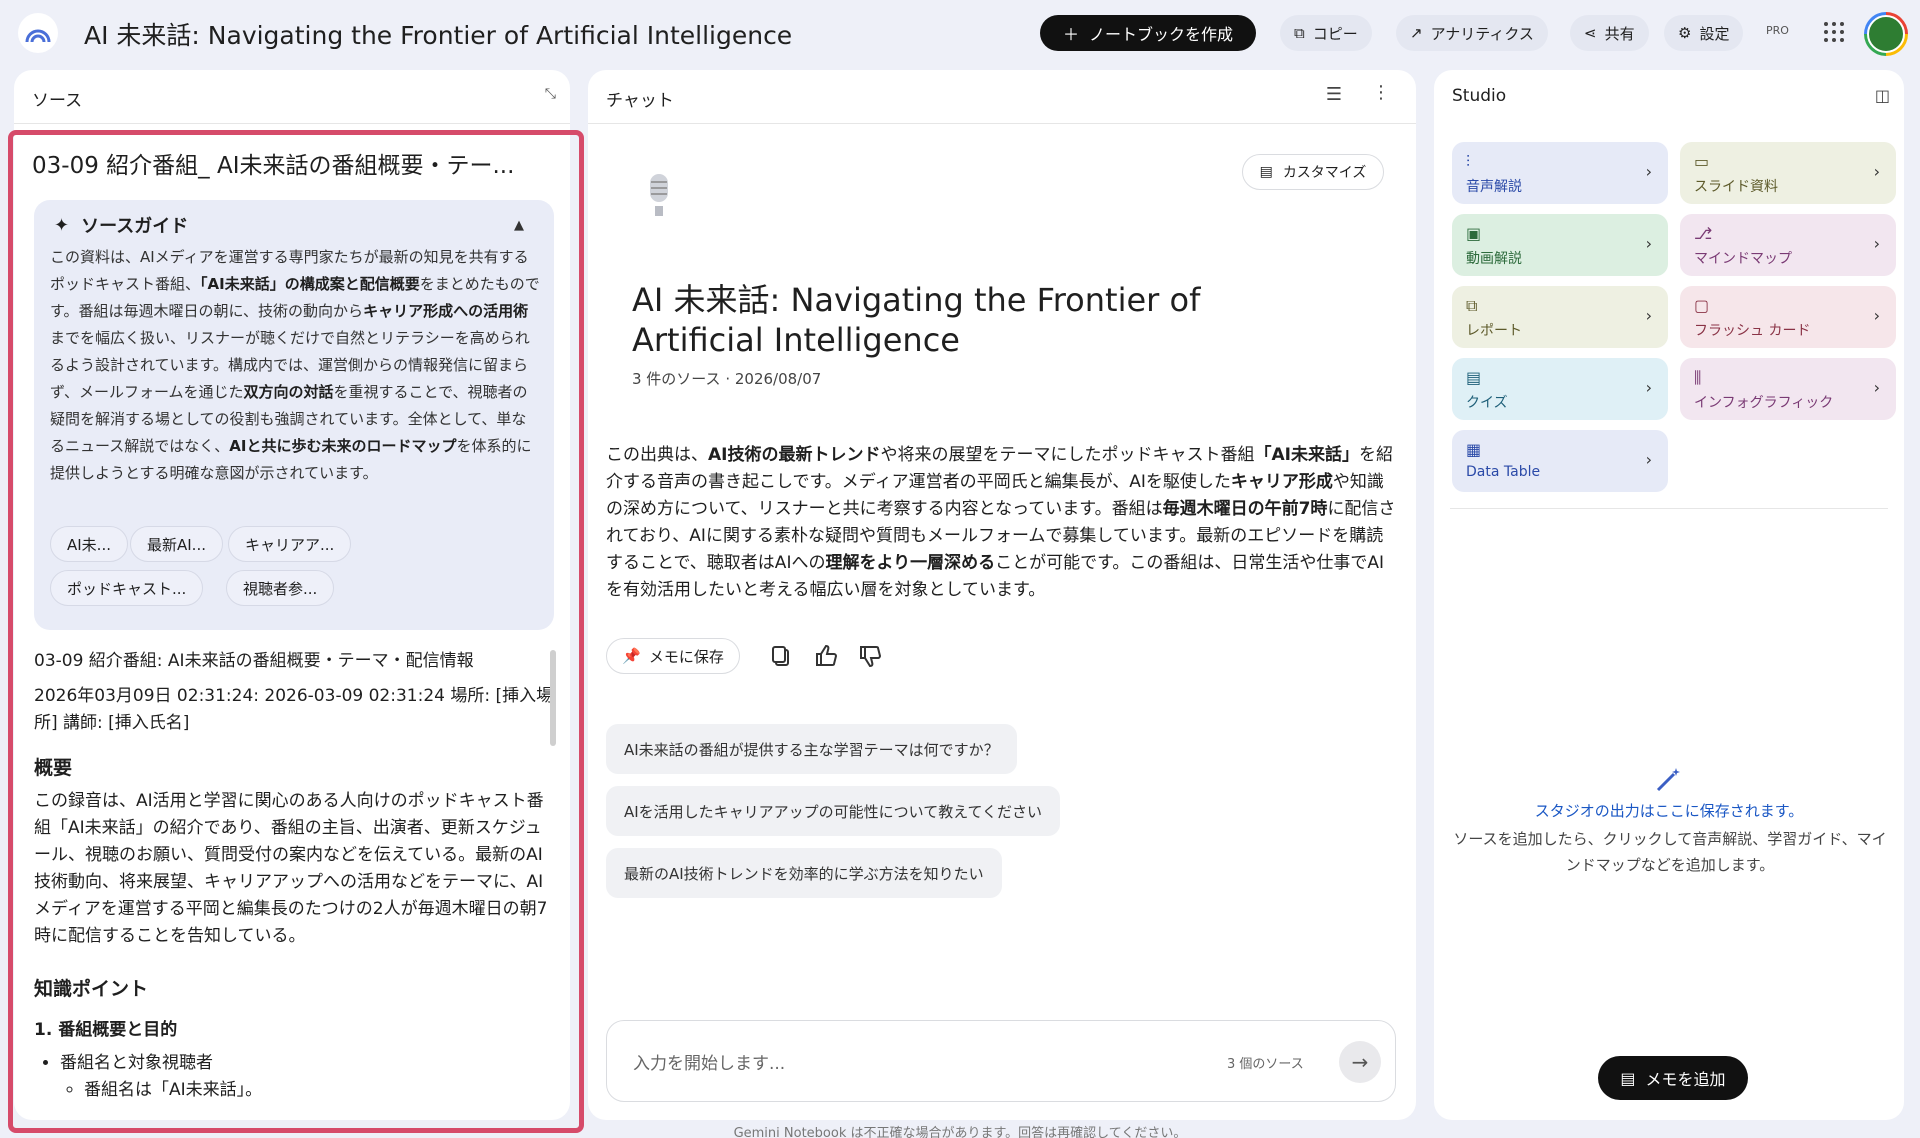 The image size is (1920, 1138). What do you see at coordinates (1487, 403) in the screenshot?
I see `studio-tile-label: クイズ` at bounding box center [1487, 403].